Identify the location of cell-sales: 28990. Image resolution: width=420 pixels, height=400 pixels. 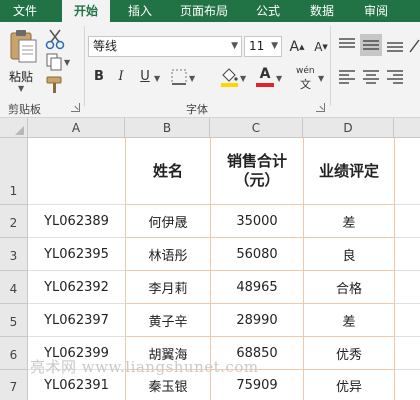
(257, 320).